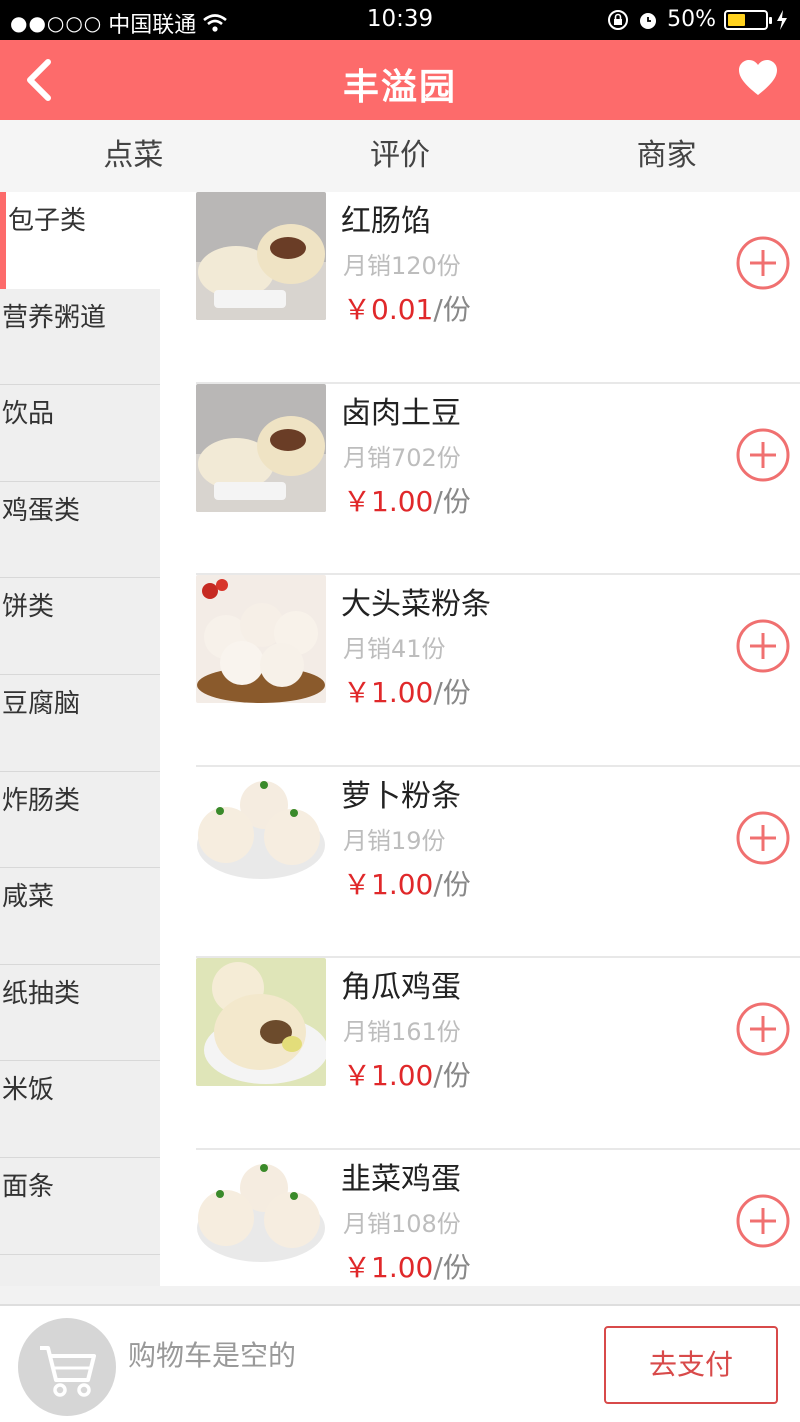 The height and width of the screenshot is (1422, 800). I want to click on page-title: 丰溢园, so click(399, 87).